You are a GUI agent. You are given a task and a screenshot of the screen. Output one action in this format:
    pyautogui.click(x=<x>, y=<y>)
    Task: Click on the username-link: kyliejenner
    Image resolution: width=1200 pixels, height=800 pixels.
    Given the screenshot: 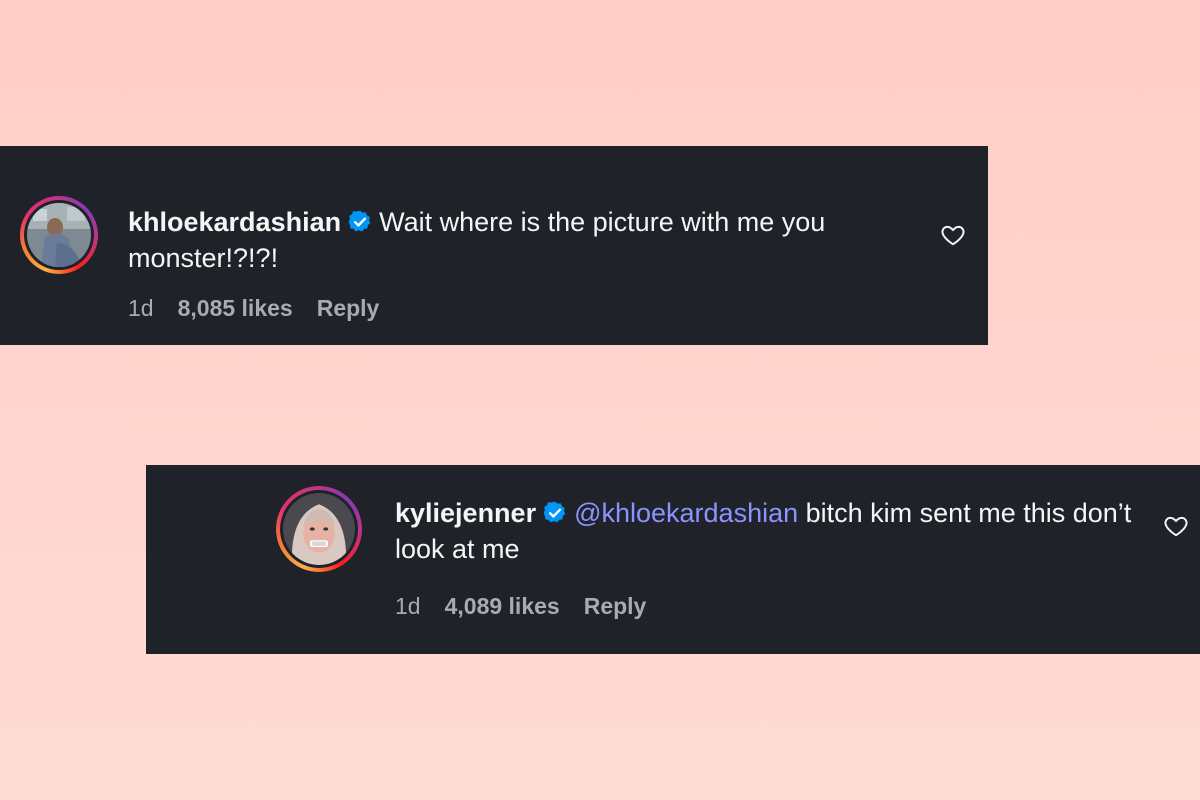 What is the action you would take?
    pyautogui.click(x=465, y=513)
    